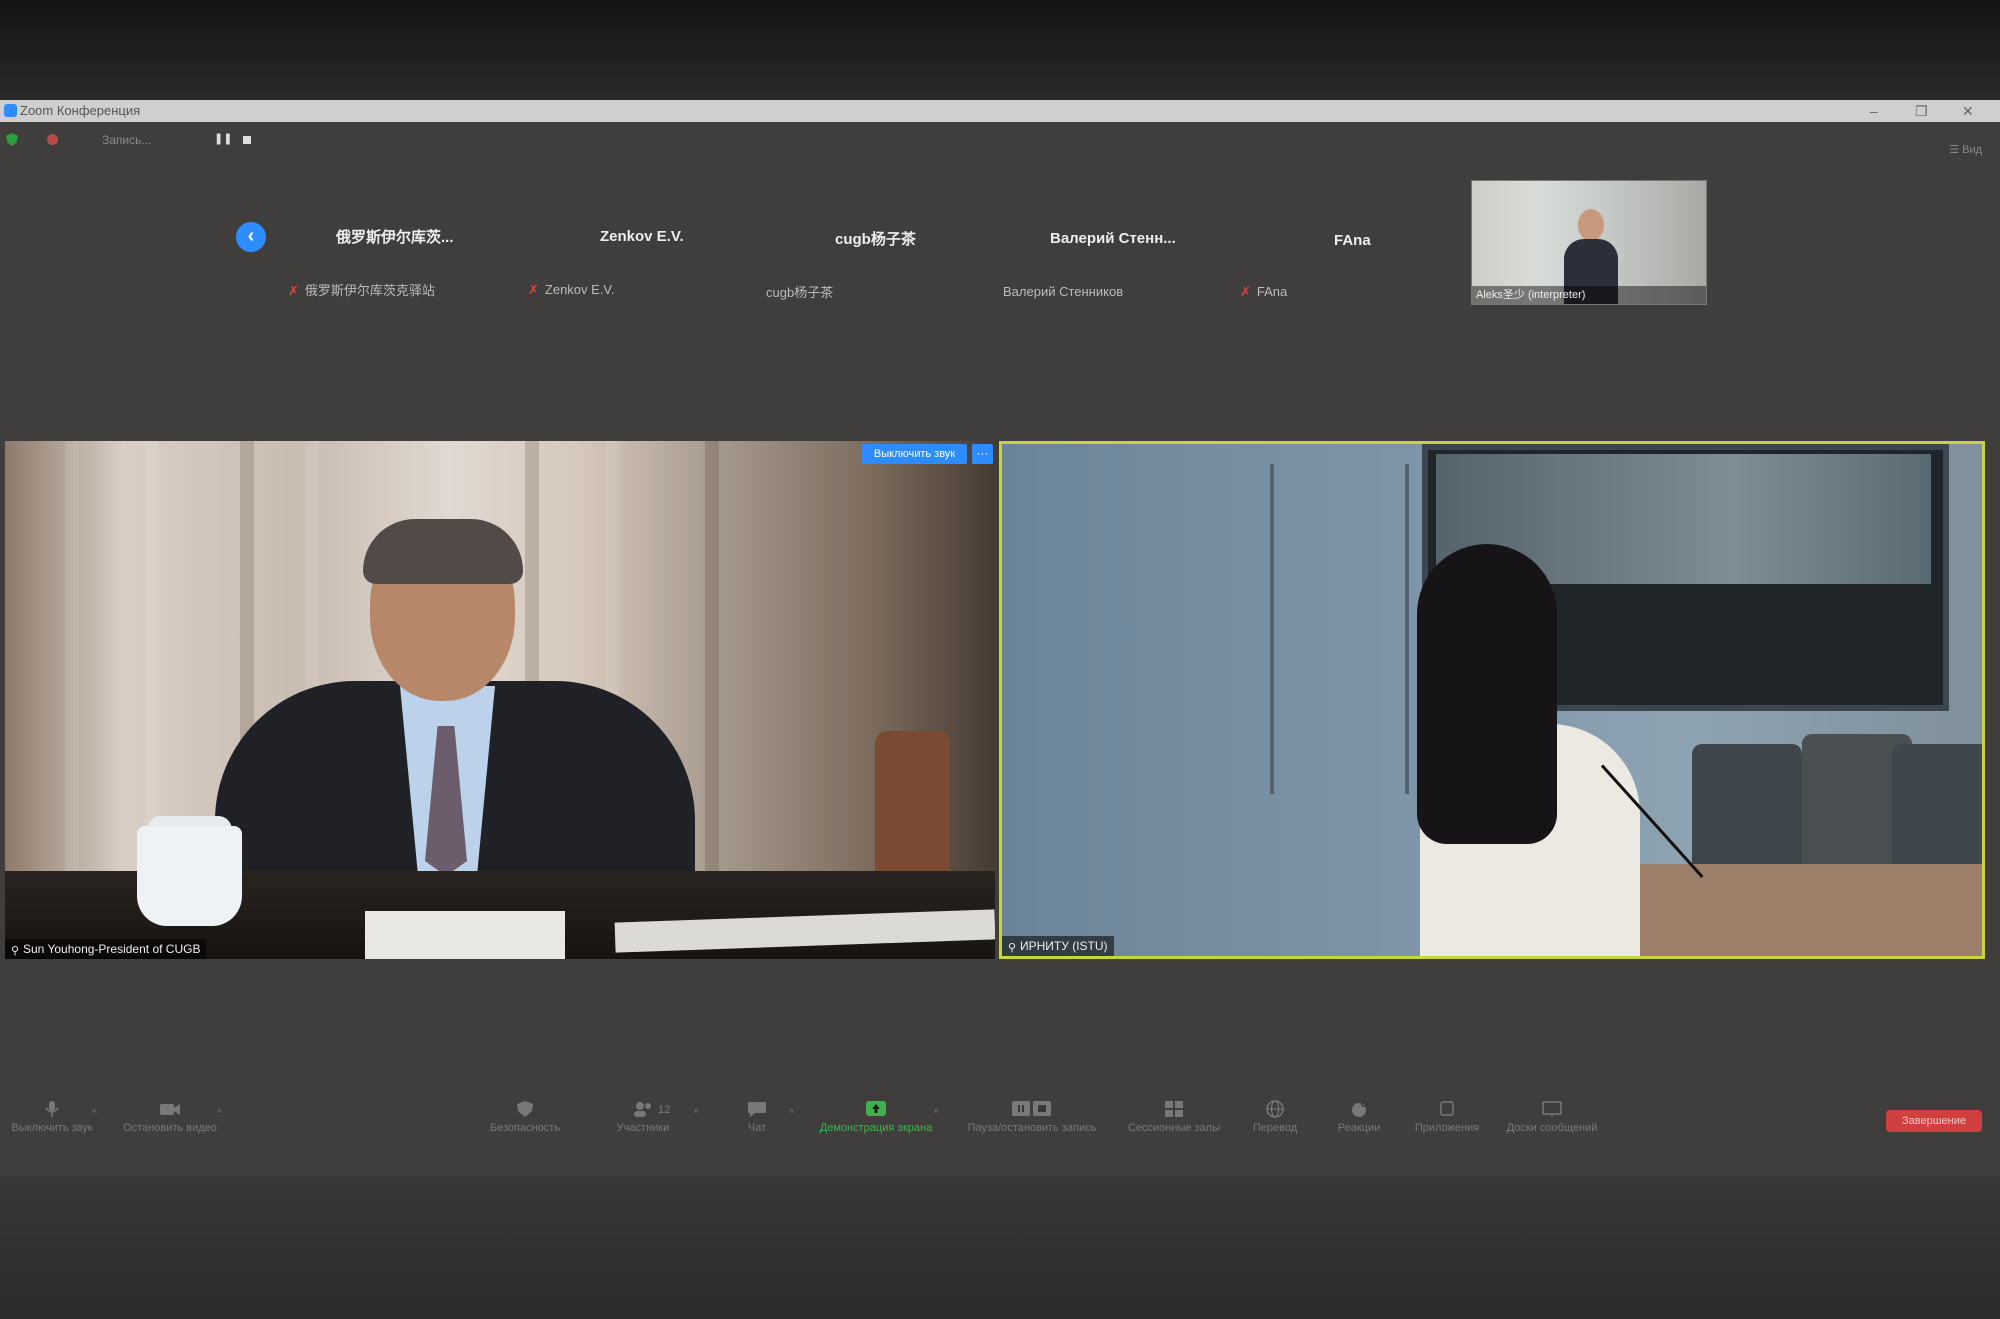  I want to click on participants-count: 12, so click(664, 1110).